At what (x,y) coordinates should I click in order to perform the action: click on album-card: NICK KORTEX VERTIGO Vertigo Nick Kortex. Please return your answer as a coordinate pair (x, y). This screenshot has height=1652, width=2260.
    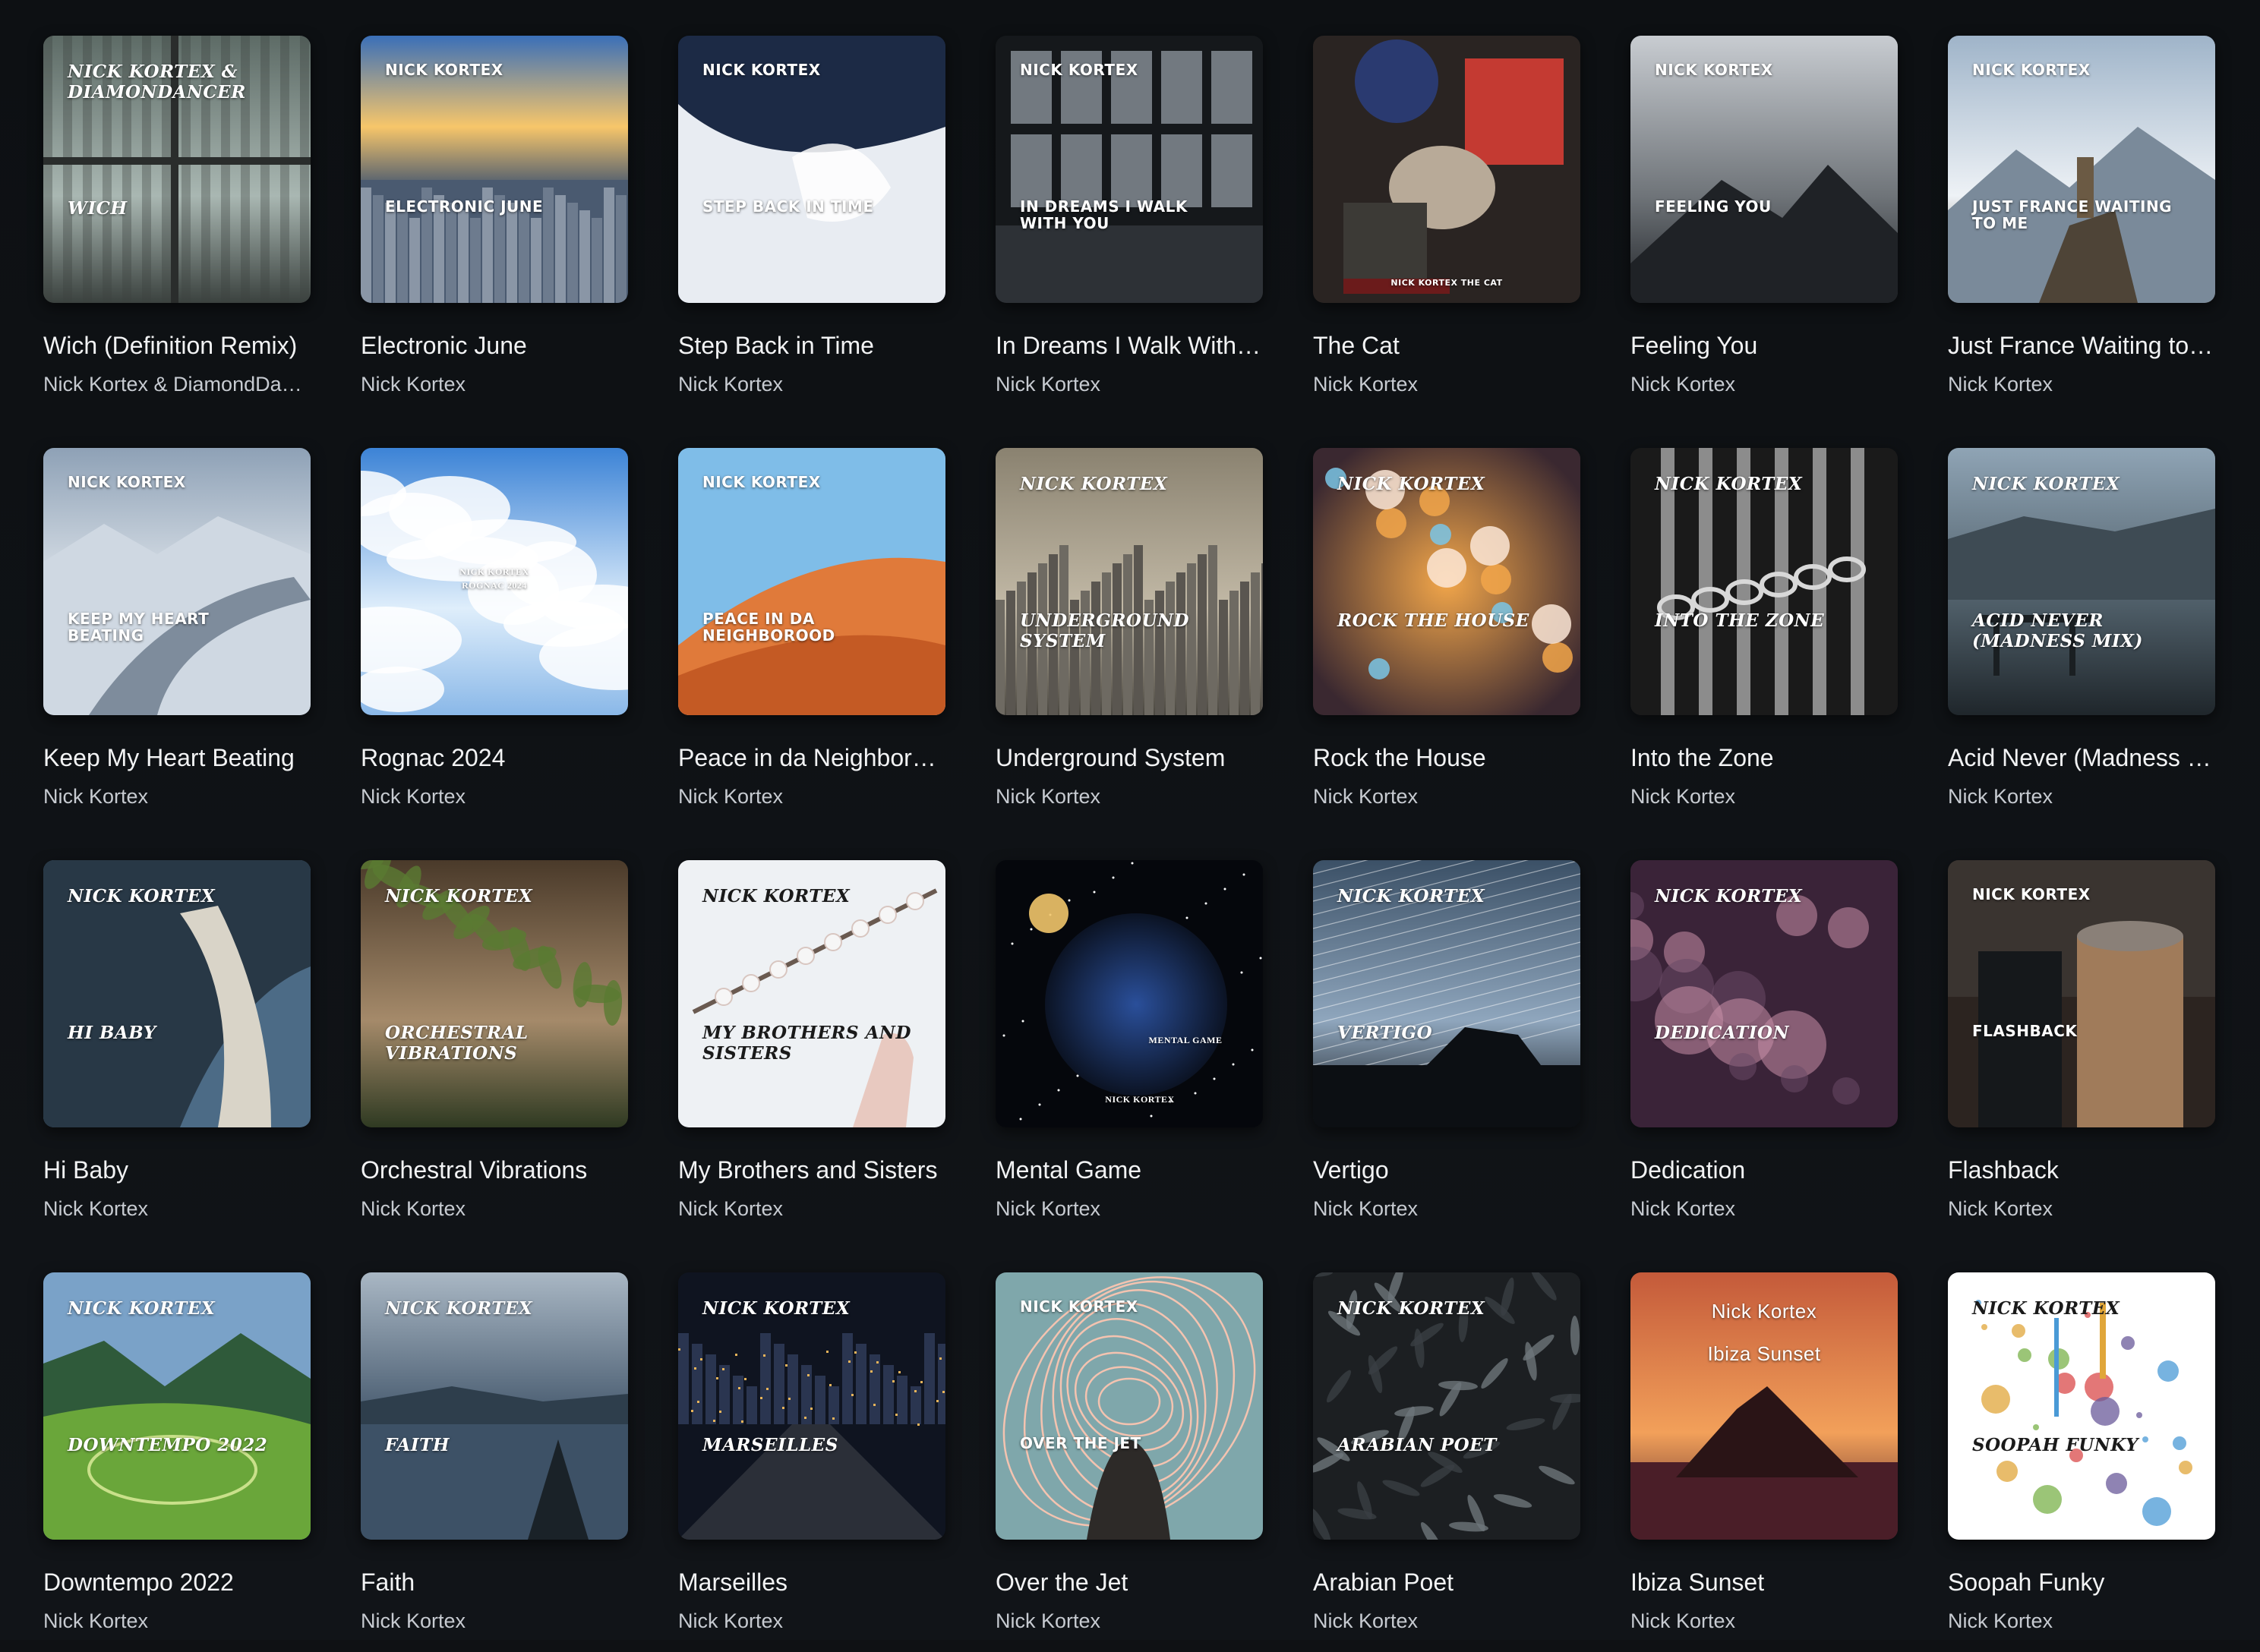
    Looking at the image, I should click on (1447, 1050).